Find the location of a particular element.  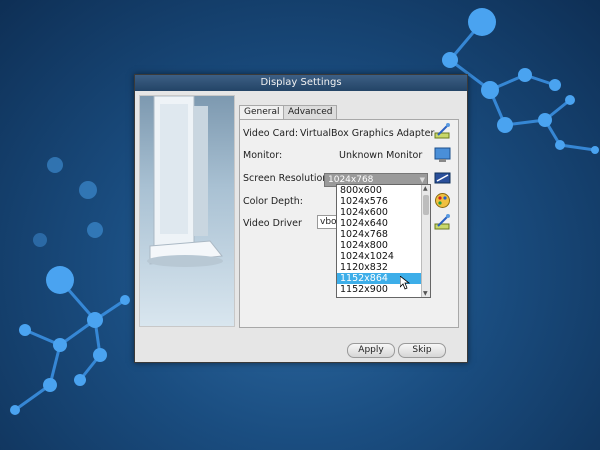

resolution-option-highlighted: 1152x864 is located at coordinates (383, 278).